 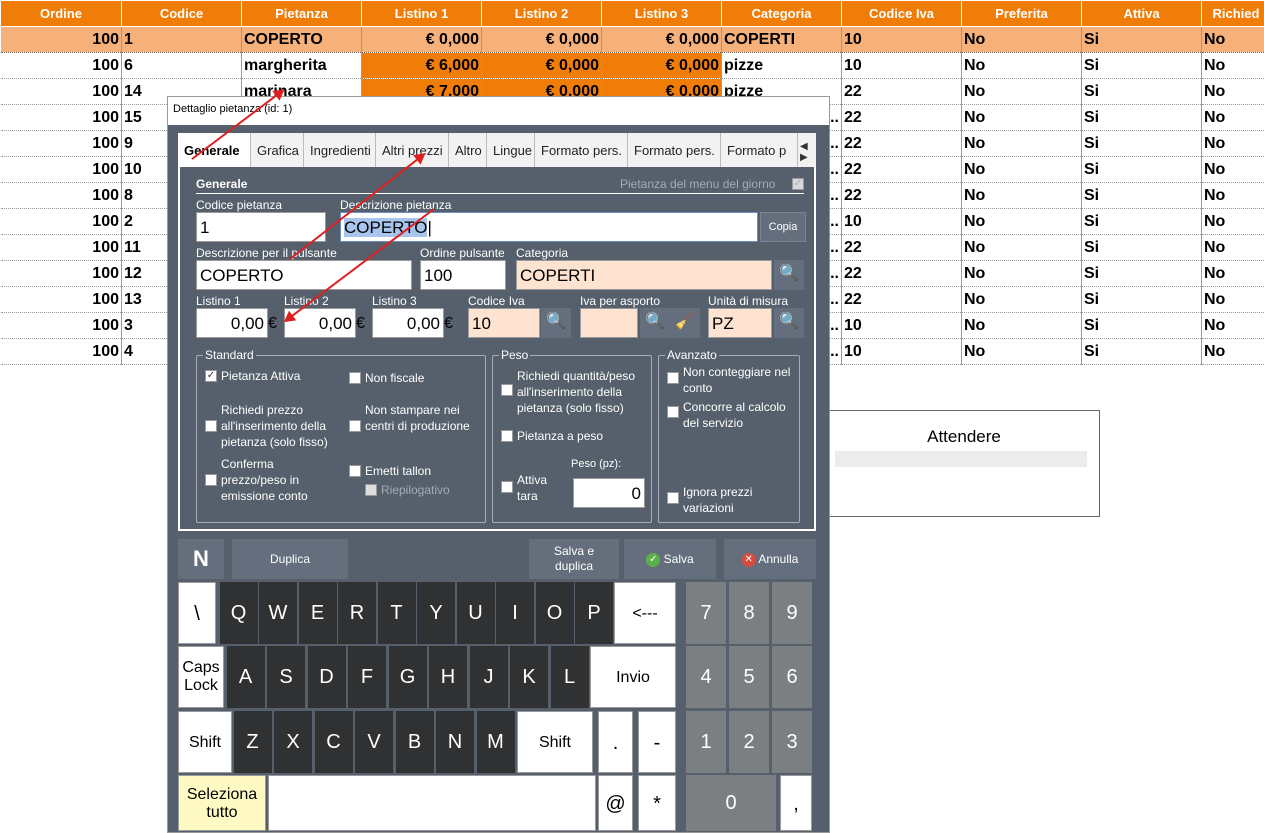 I want to click on column-header: Attiva, so click(x=1141, y=13).